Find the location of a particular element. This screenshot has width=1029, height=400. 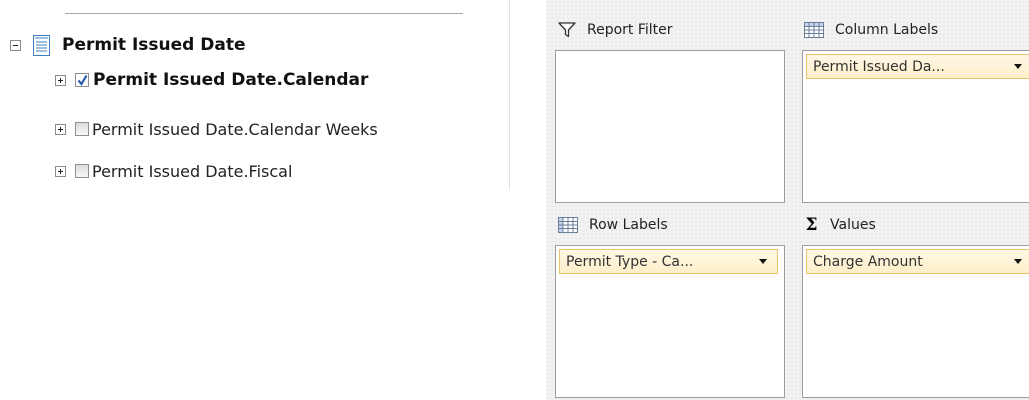

column-labels-header: Column Labels is located at coordinates (871, 30).